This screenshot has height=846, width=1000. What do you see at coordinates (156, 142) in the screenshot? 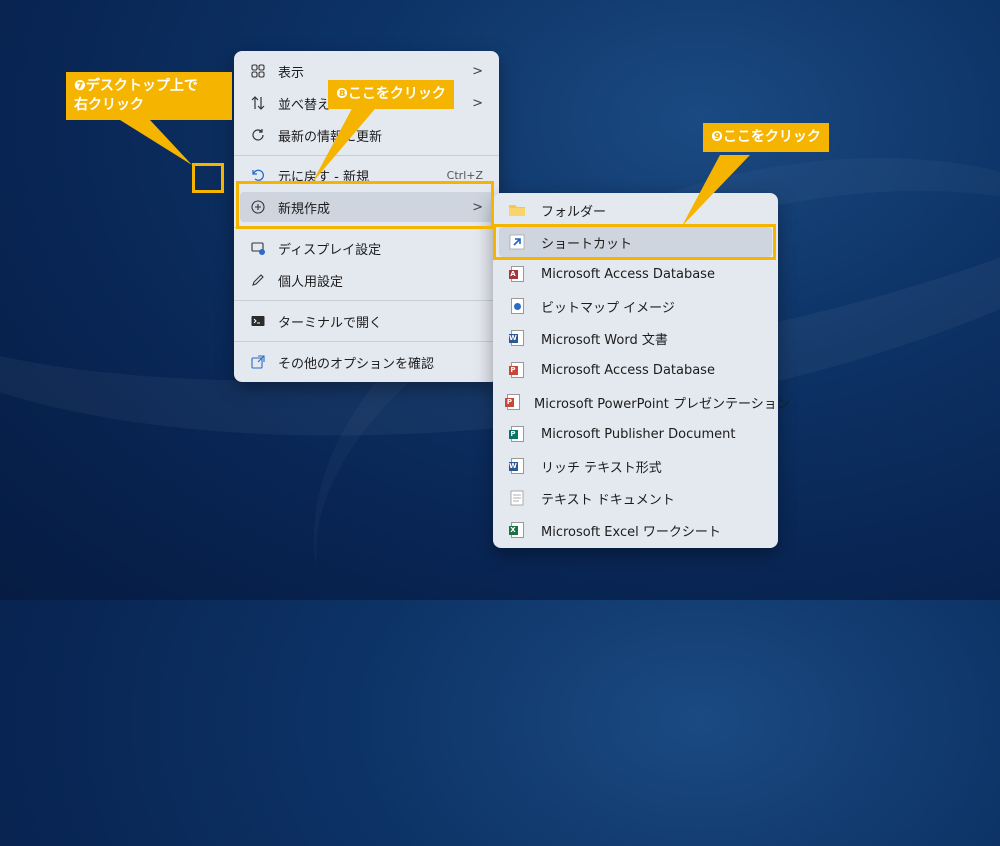
I see `step7-pointer` at bounding box center [156, 142].